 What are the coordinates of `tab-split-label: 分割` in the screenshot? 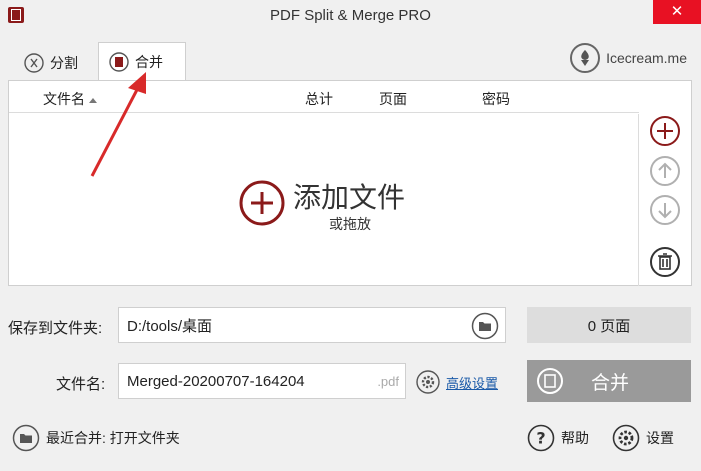 It's located at (64, 63).